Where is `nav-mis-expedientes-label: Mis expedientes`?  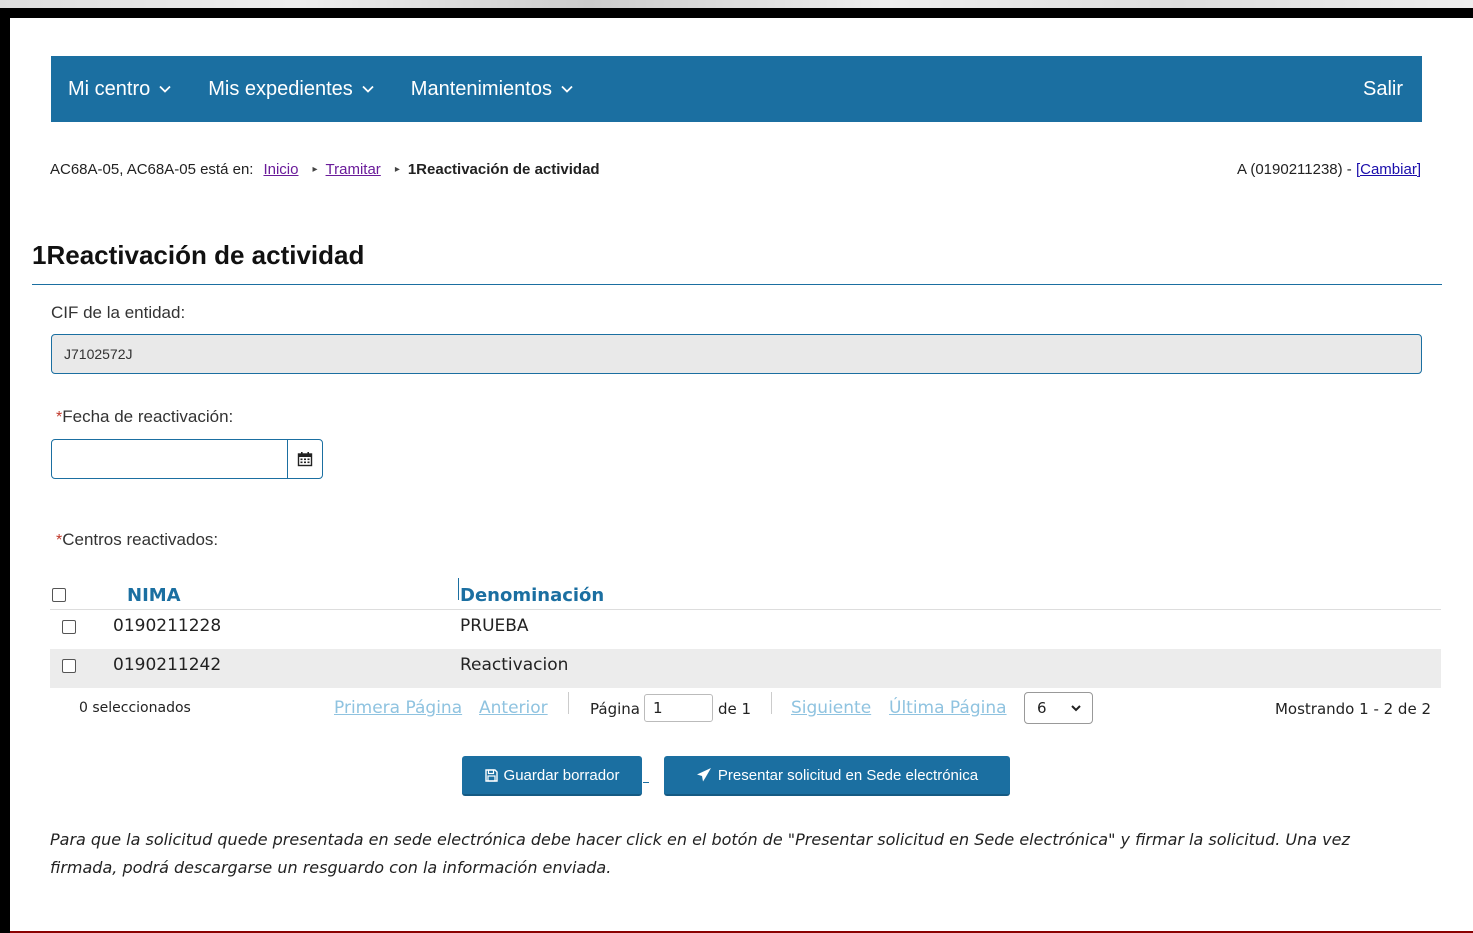 nav-mis-expedientes-label: Mis expedientes is located at coordinates (280, 88).